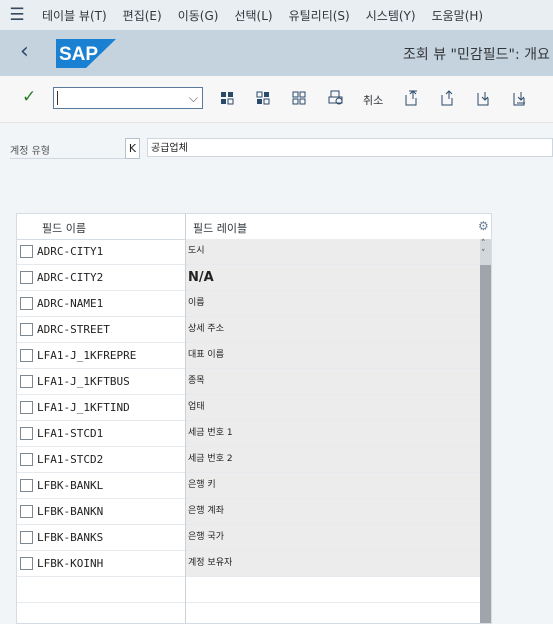 The height and width of the screenshot is (624, 553). Describe the element at coordinates (483, 226) in the screenshot. I see `settings-icon: ⚙` at that location.